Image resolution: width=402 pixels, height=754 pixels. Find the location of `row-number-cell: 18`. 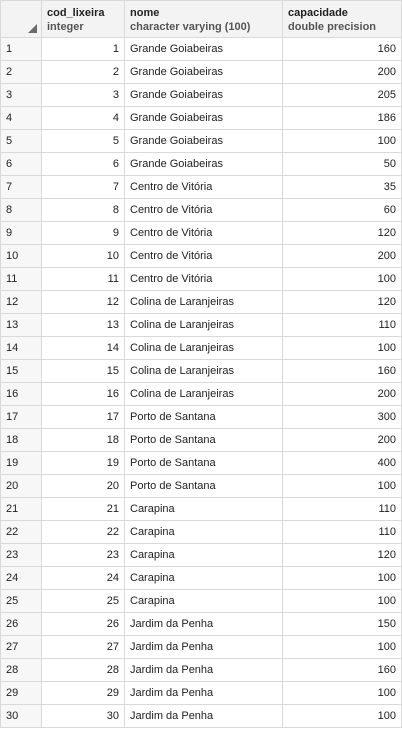

row-number-cell: 18 is located at coordinates (21, 440).